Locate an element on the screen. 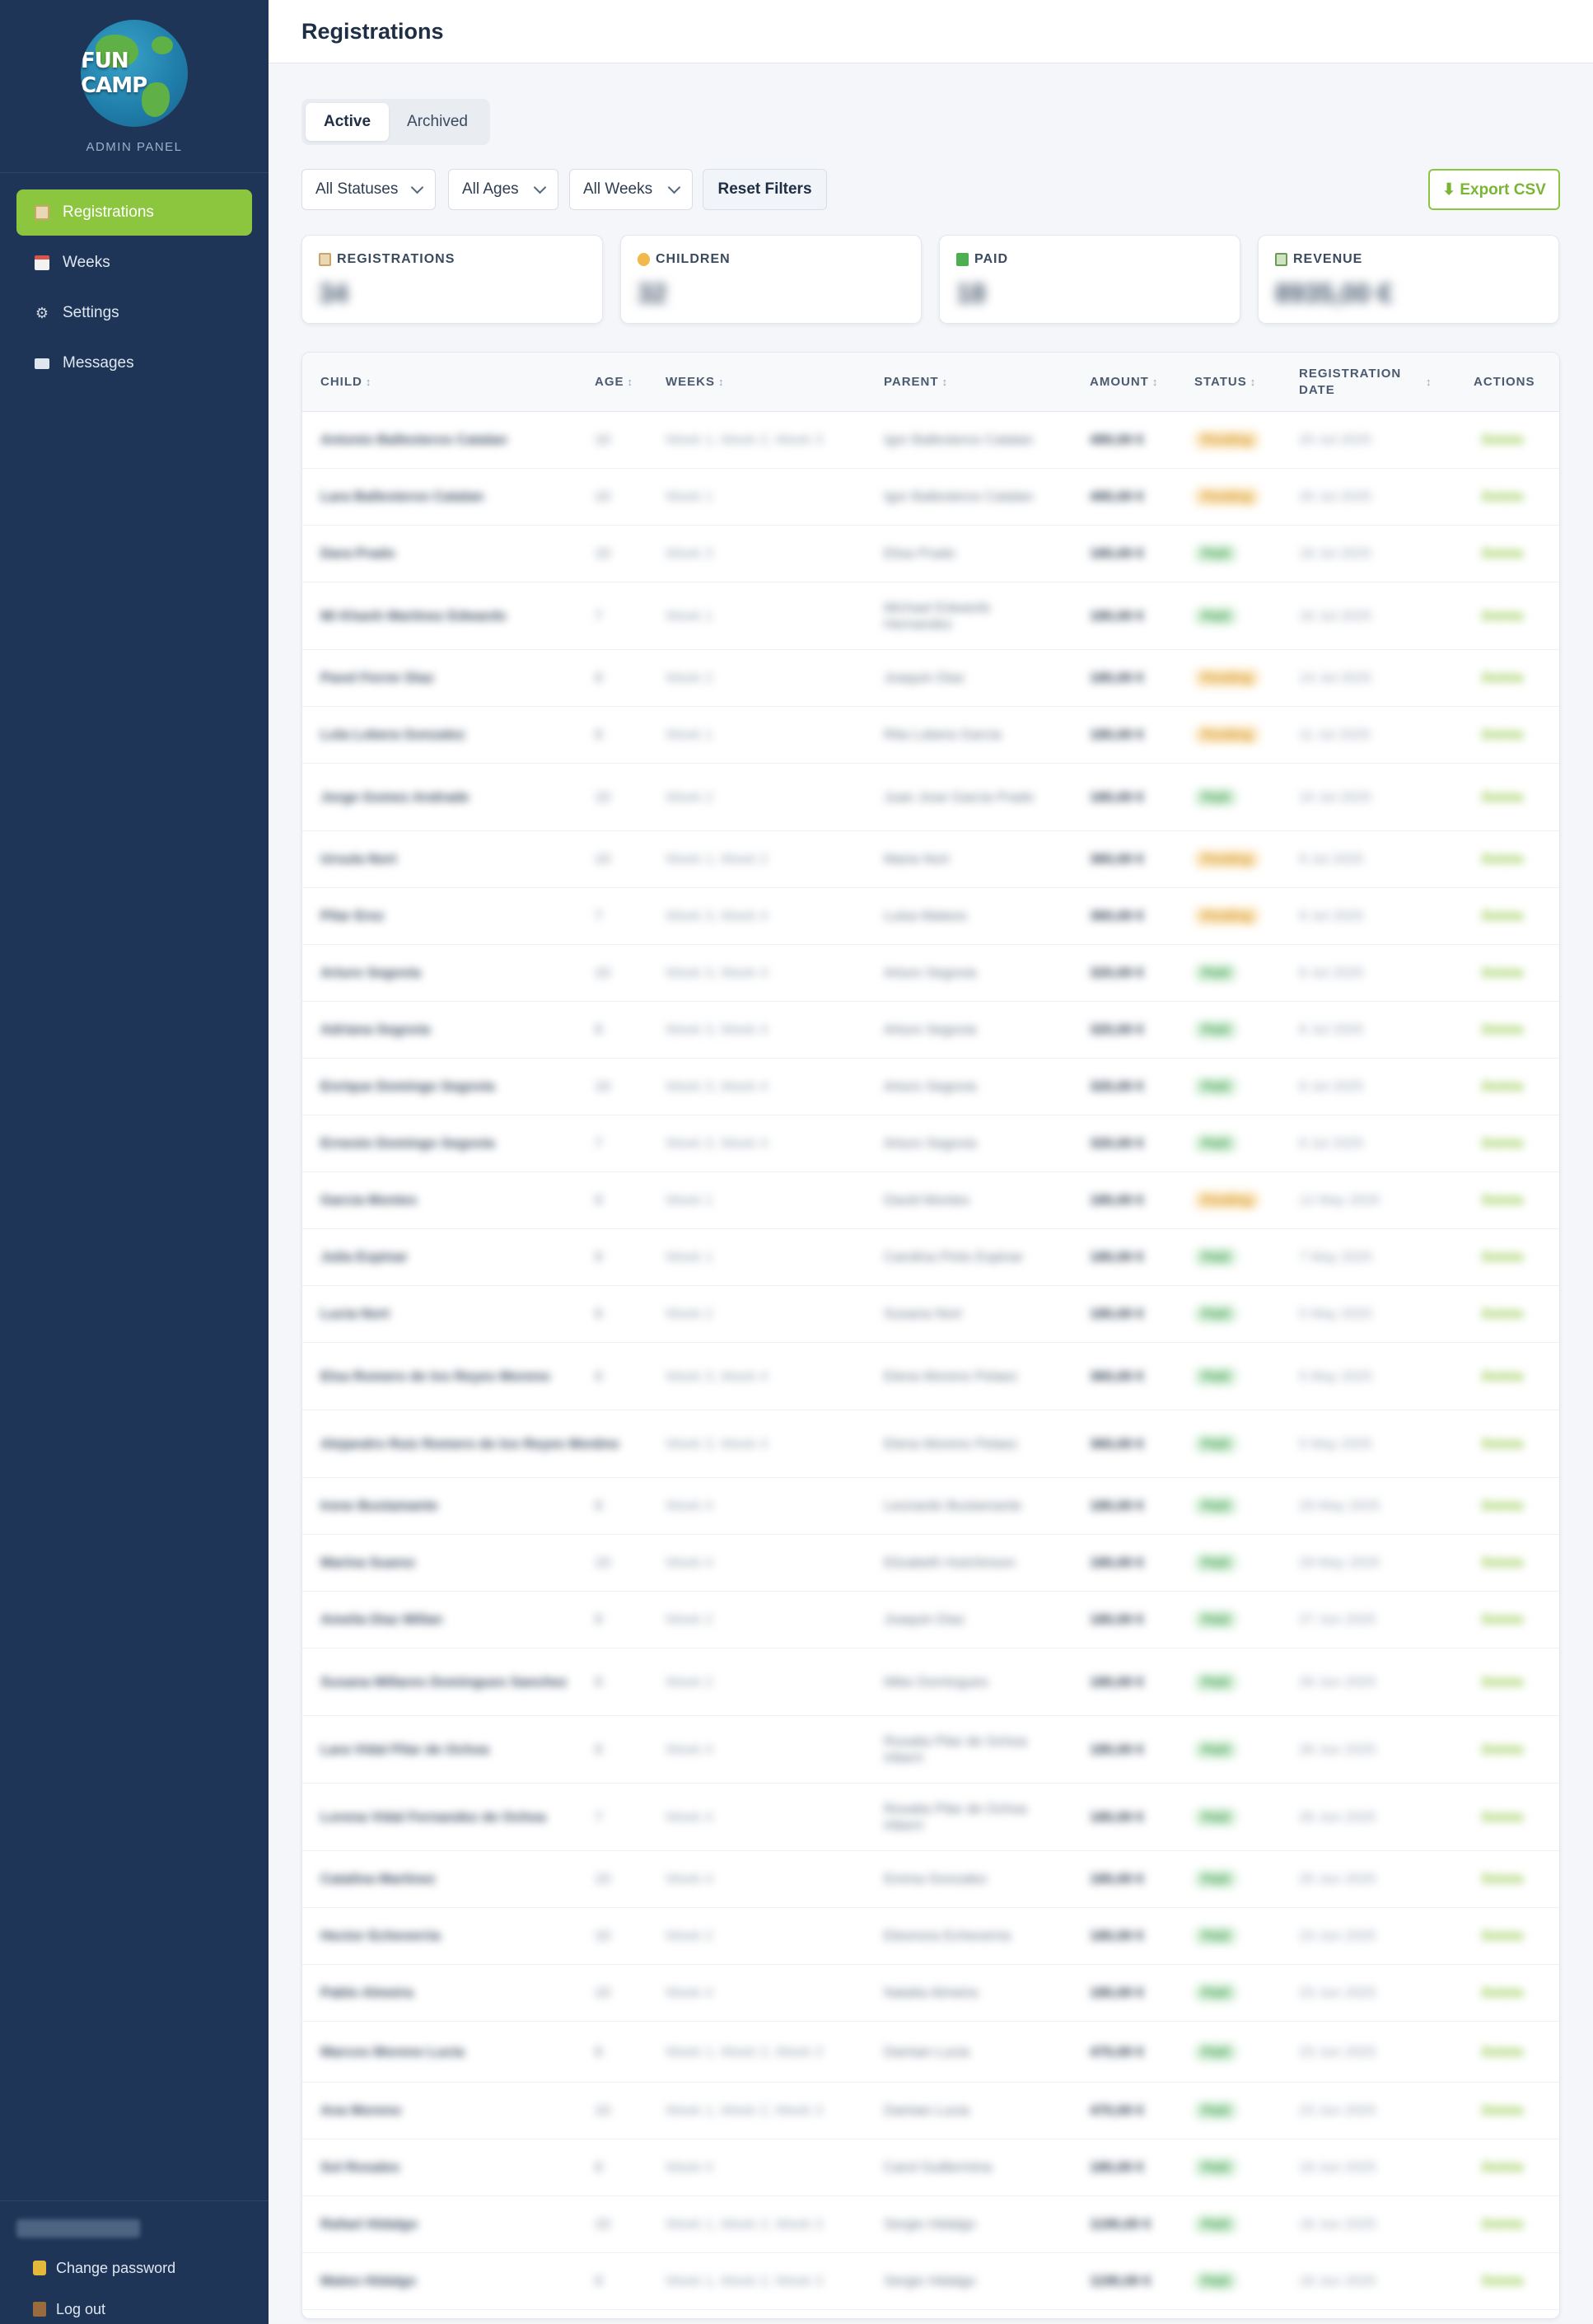  logo-area: FUN CAMP ADMIN PANEL is located at coordinates (134, 86).